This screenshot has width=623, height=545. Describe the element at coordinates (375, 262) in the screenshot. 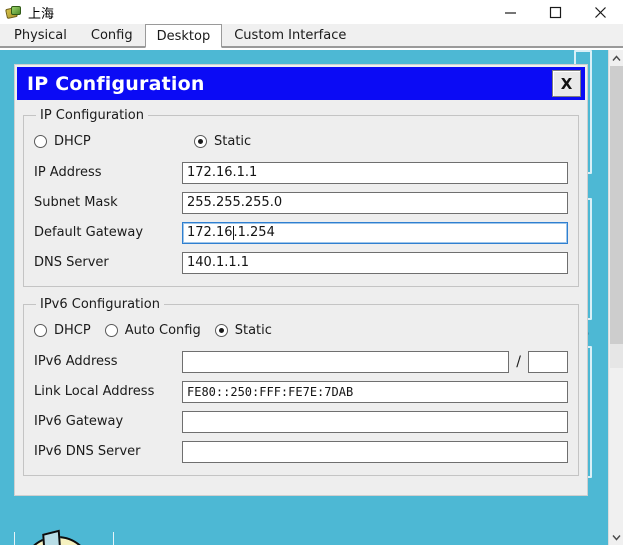

I see `dns-server-input: 140.1.1.1` at that location.